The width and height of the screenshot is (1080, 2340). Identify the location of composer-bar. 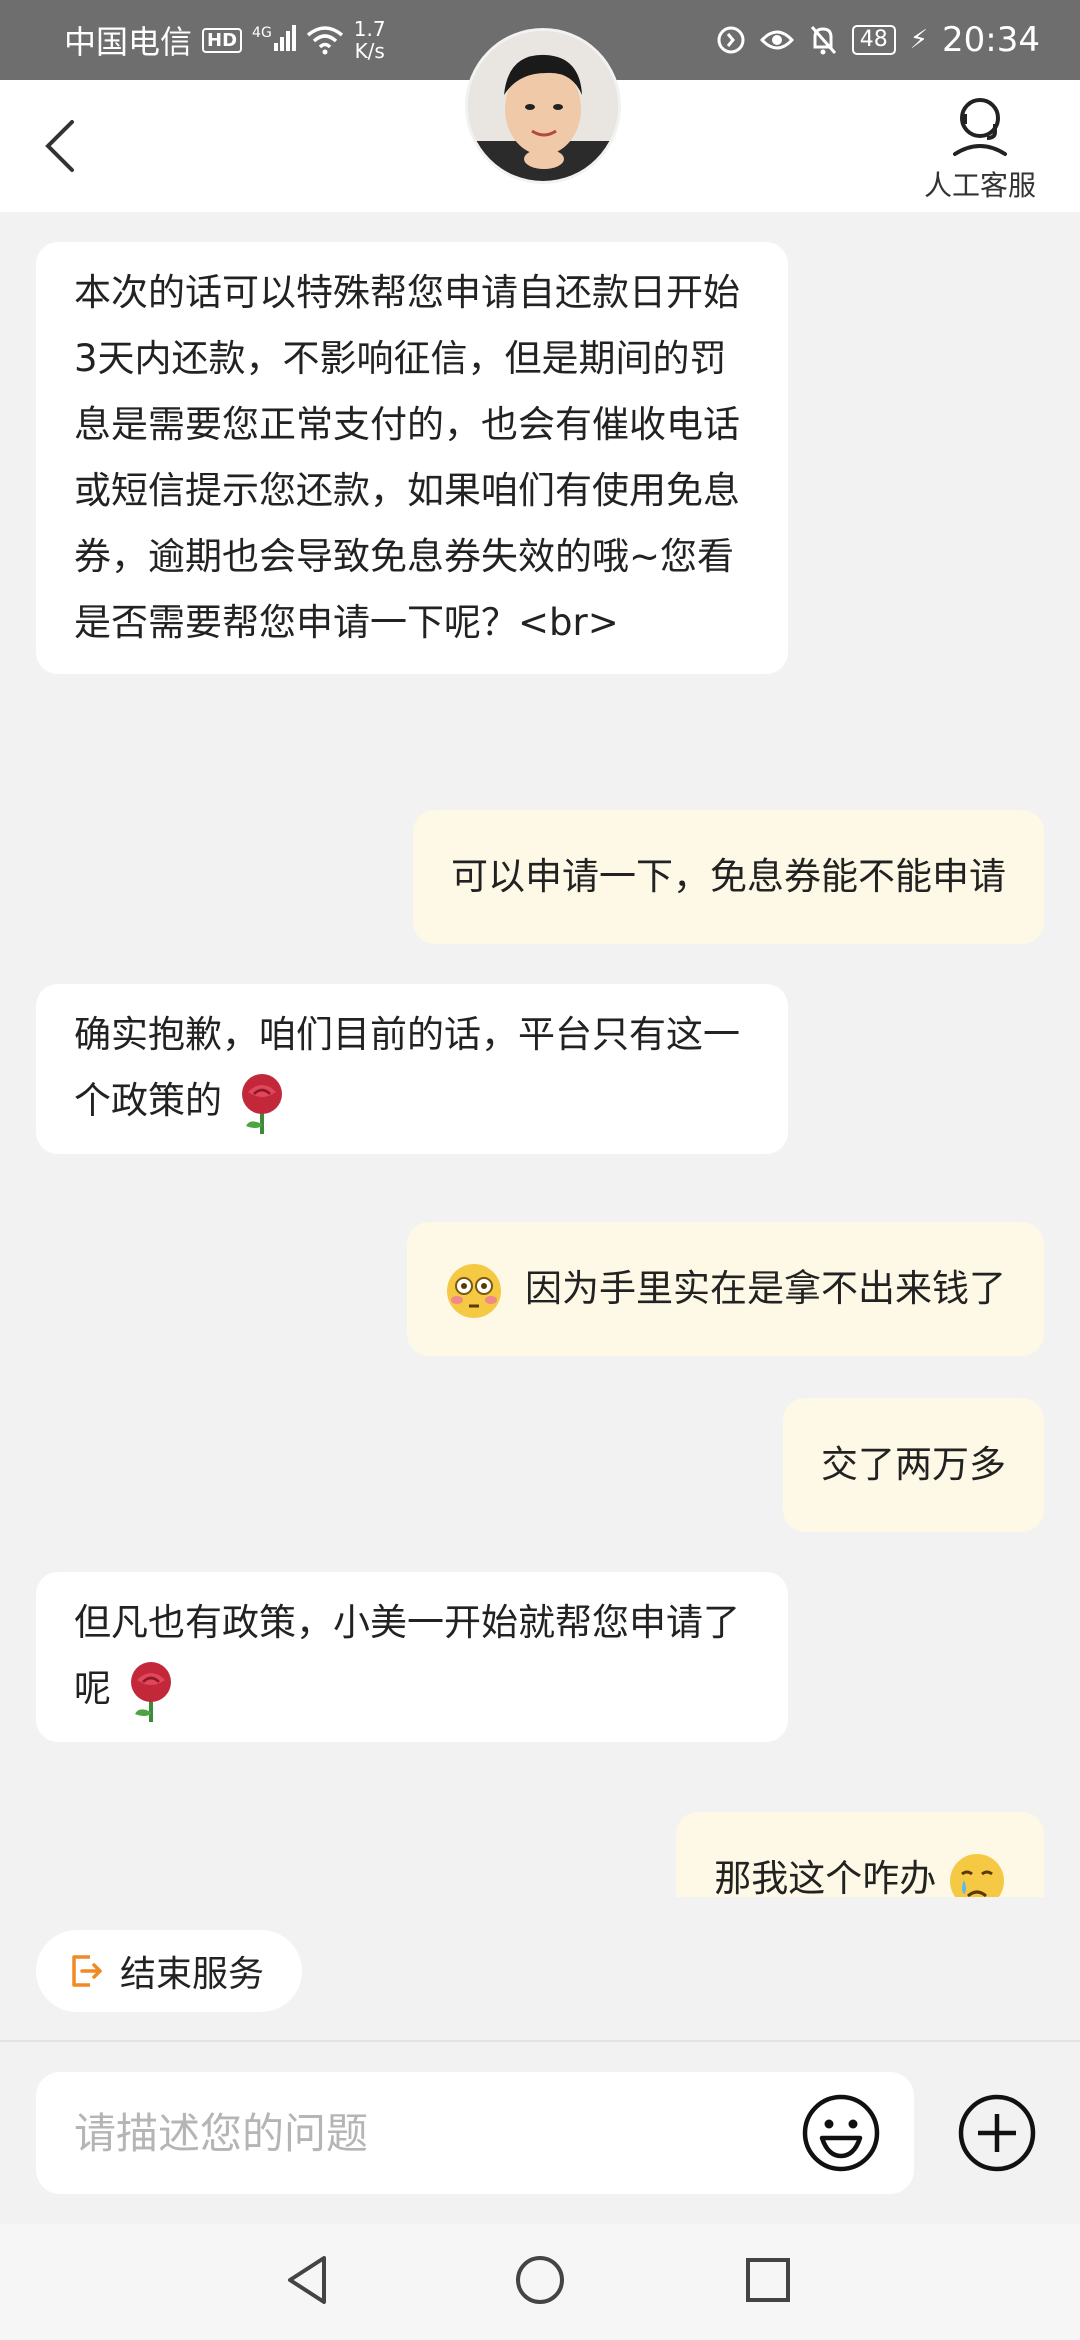
(540, 2133).